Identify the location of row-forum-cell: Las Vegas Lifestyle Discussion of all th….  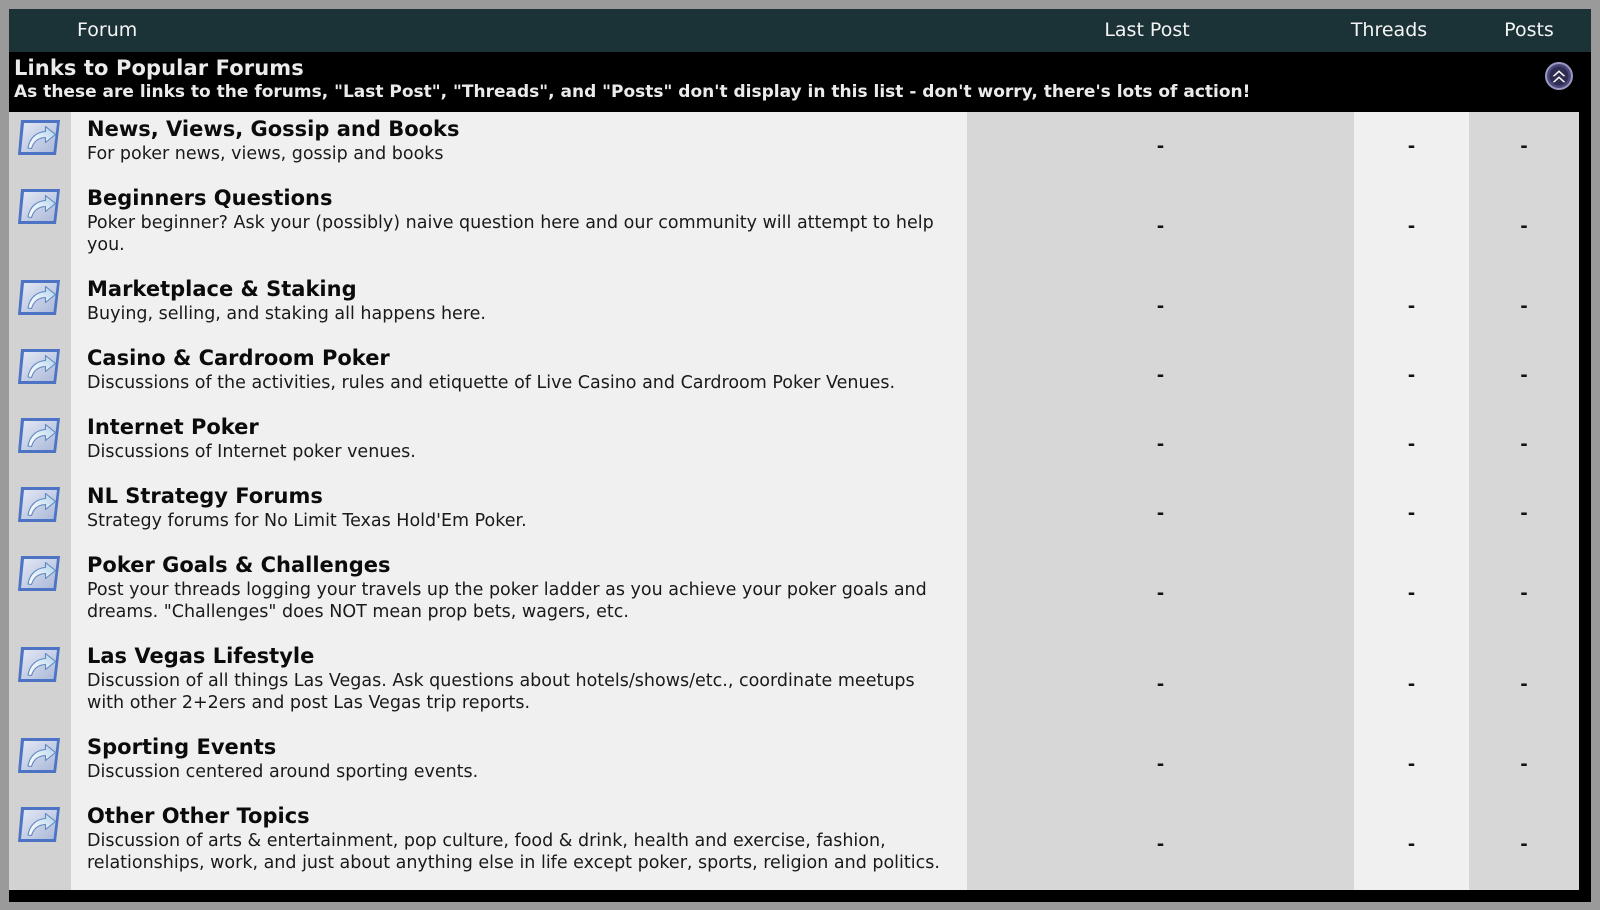
(519, 680).